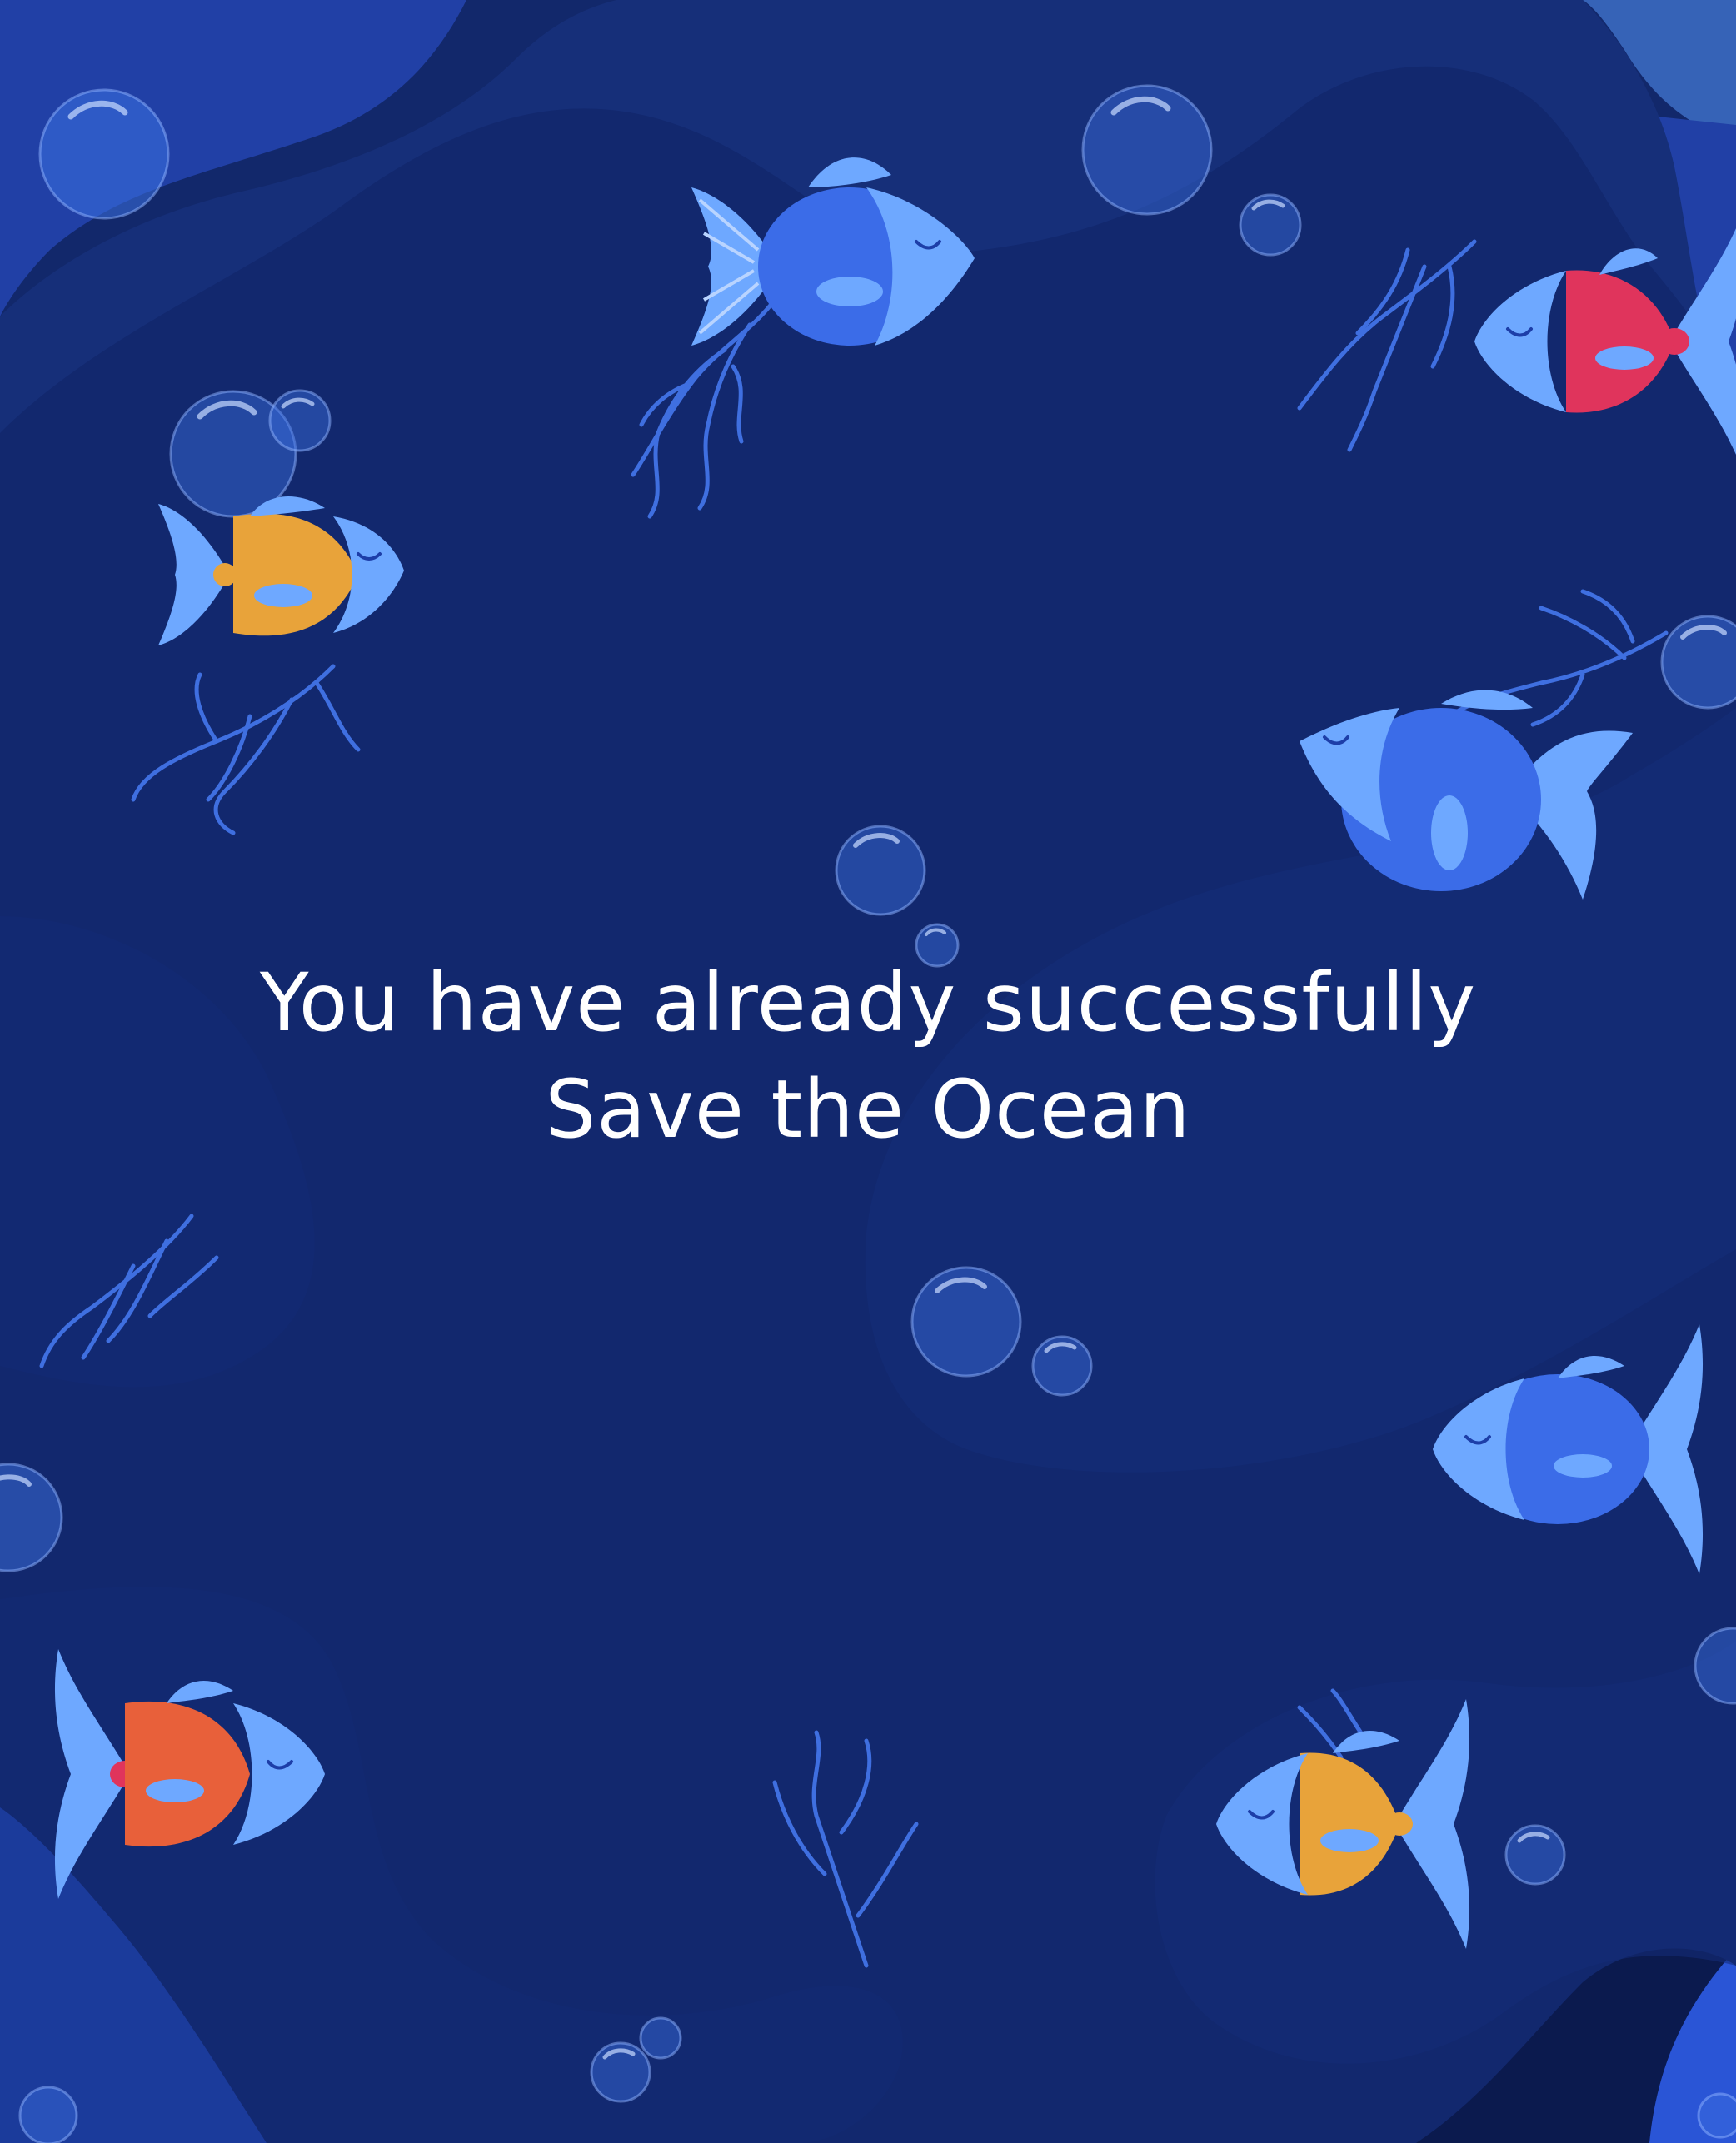 This screenshot has height=2143, width=1736. I want to click on message-line-2: Save the Ocean, so click(868, 1109).